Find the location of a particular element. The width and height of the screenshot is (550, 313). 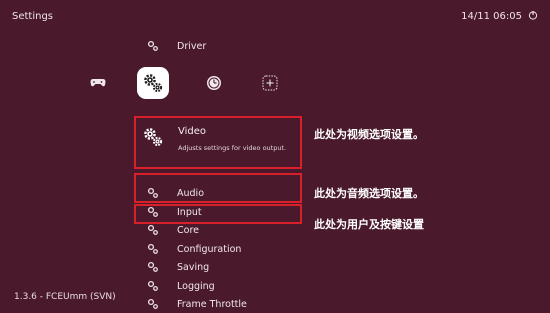

tab-add is located at coordinates (270, 83).